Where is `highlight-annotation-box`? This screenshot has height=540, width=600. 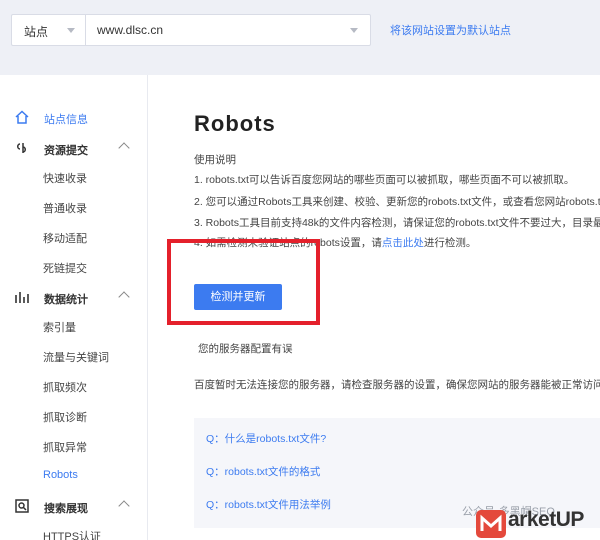
highlight-annotation-box is located at coordinates (243, 282).